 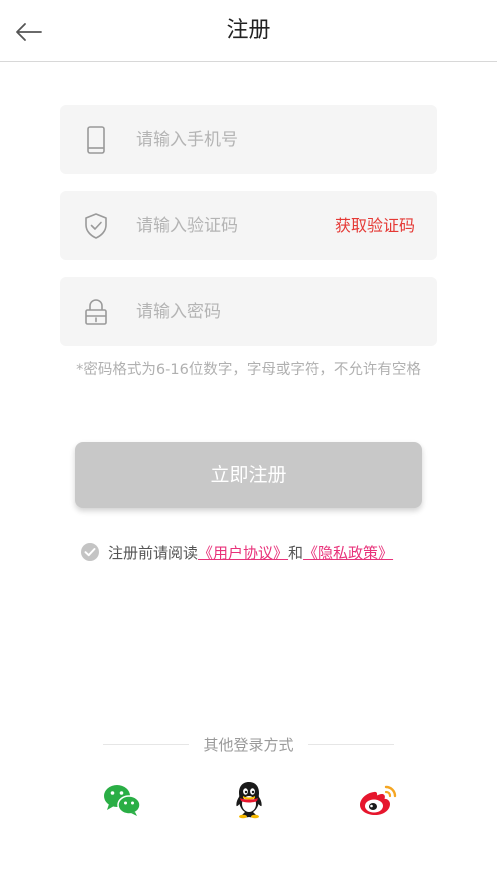 I want to click on agreement-checkbox, so click(x=90, y=552).